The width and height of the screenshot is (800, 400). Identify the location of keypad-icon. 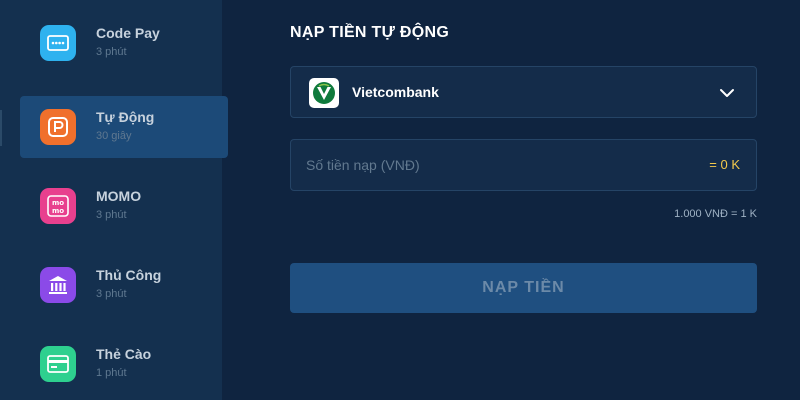
(58, 43).